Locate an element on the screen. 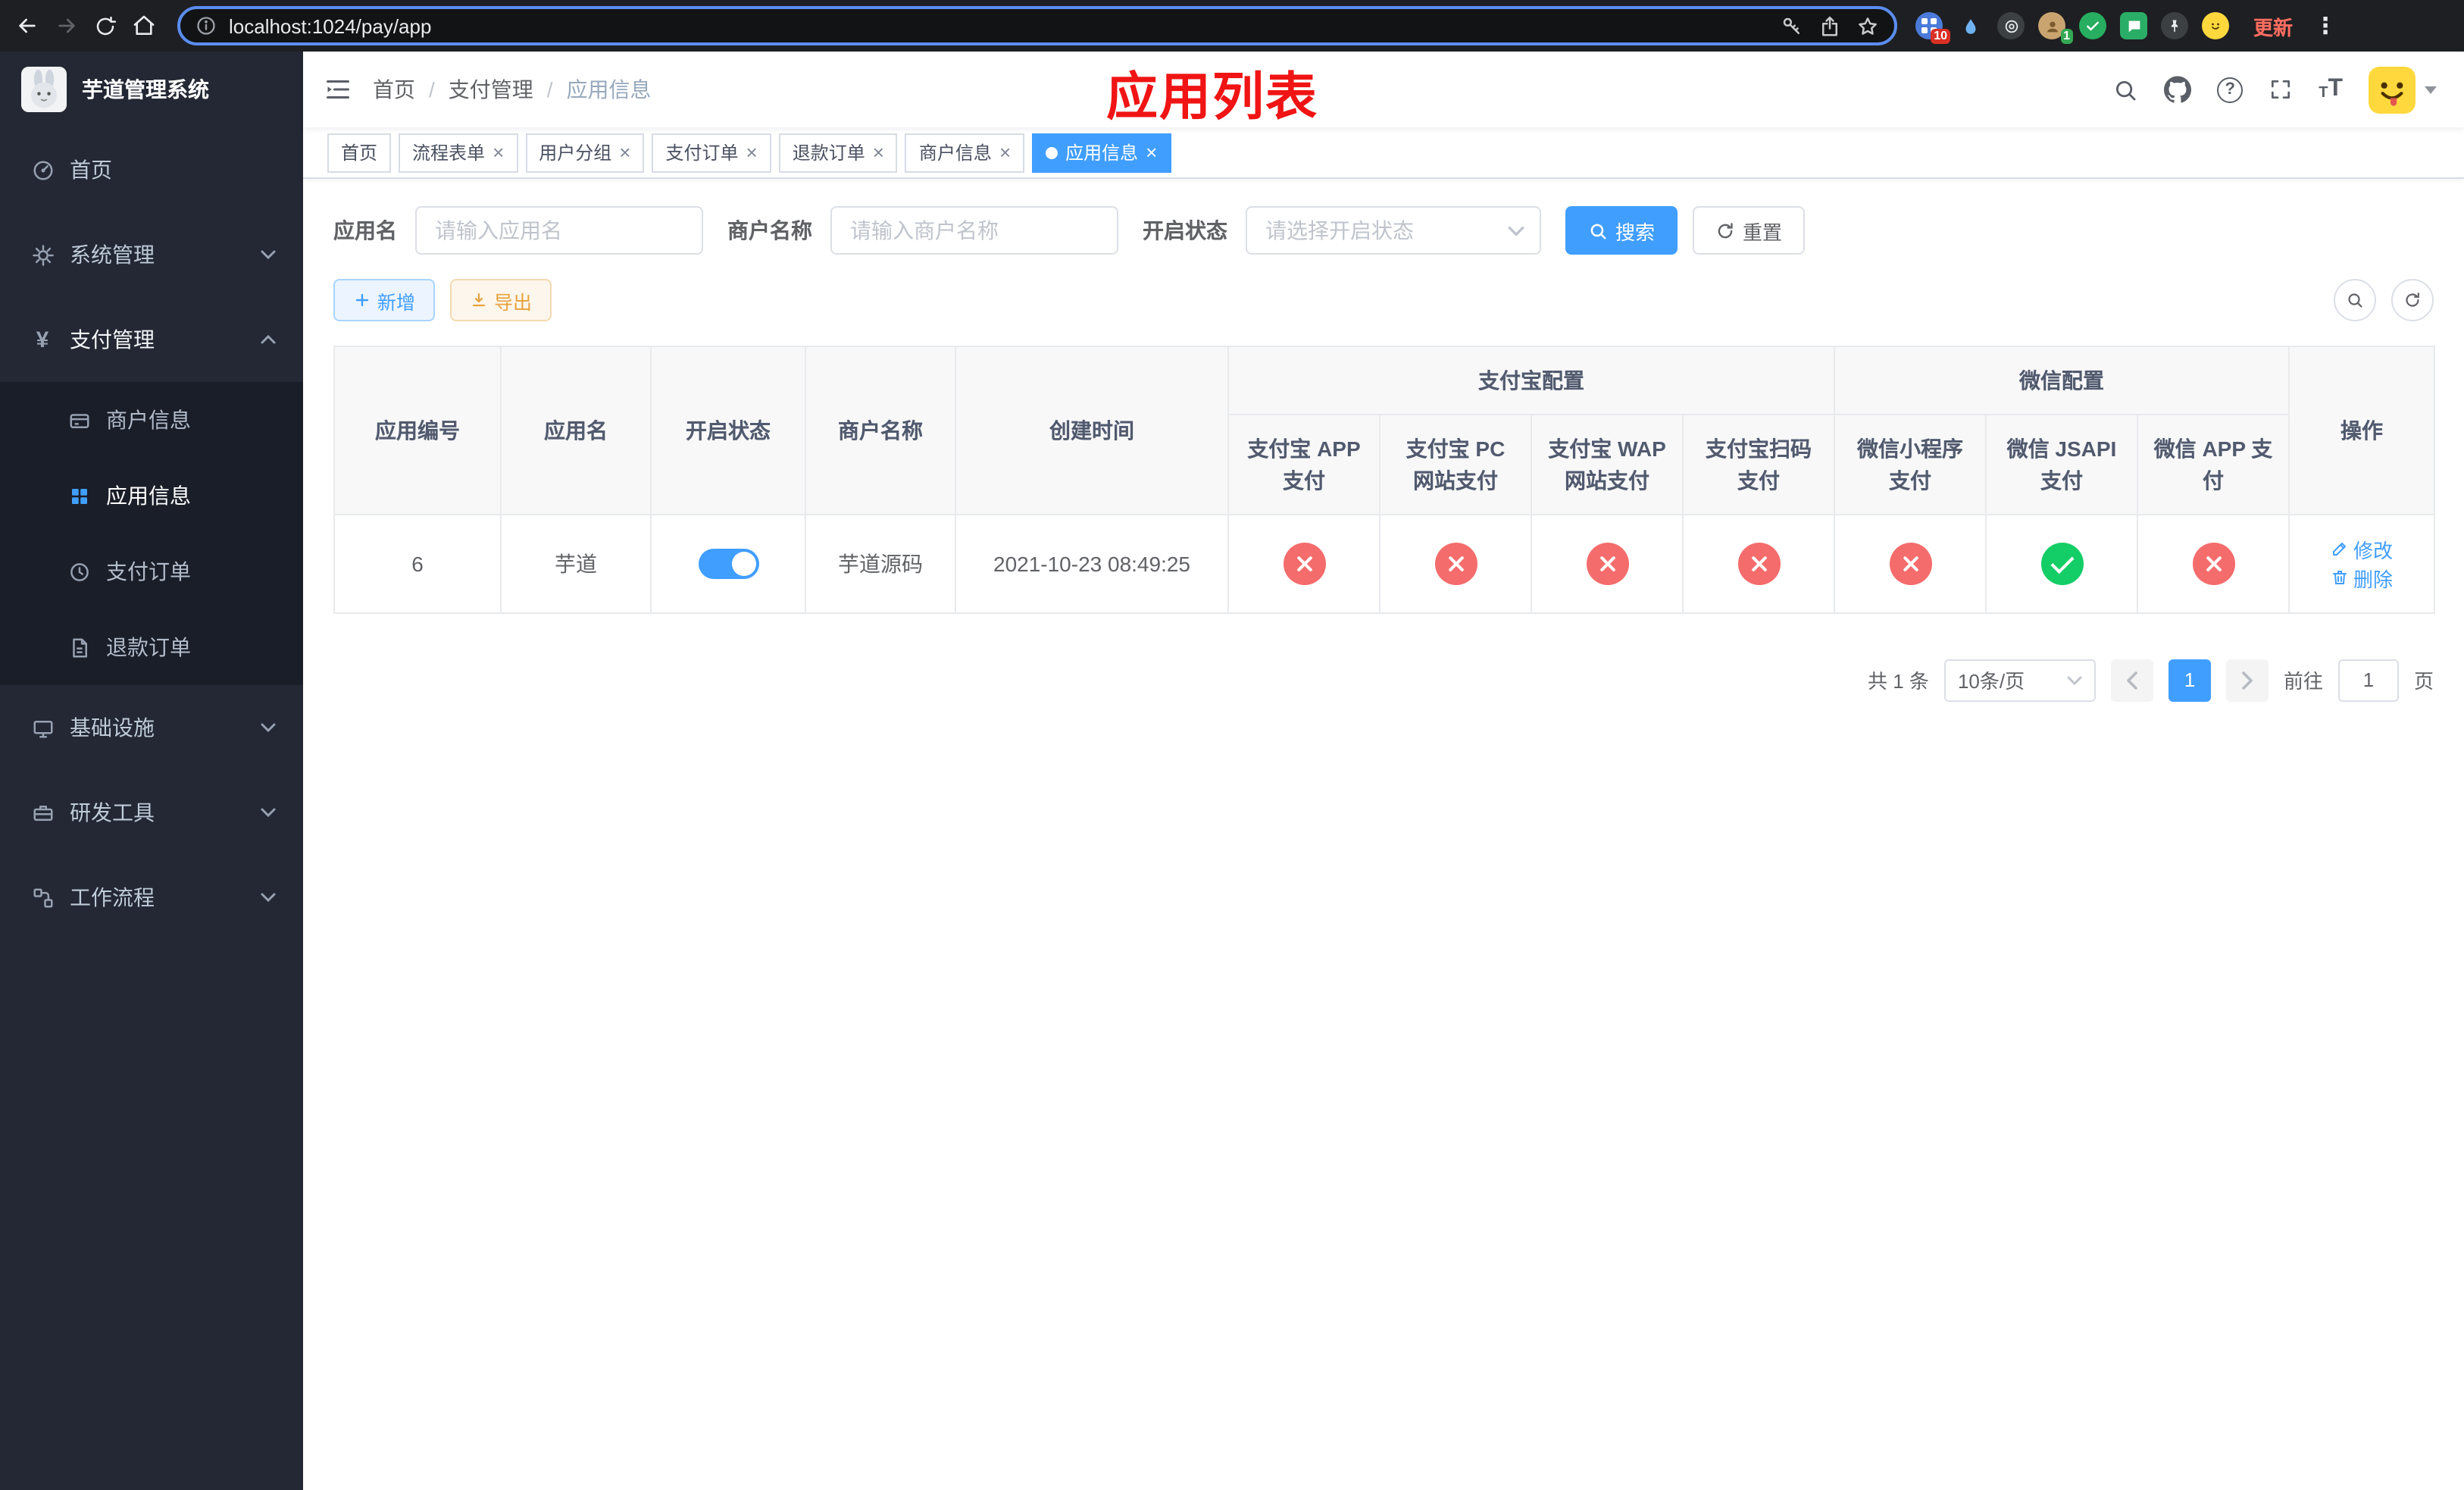 The image size is (2464, 1490). merchant-name-input is located at coordinates (974, 230).